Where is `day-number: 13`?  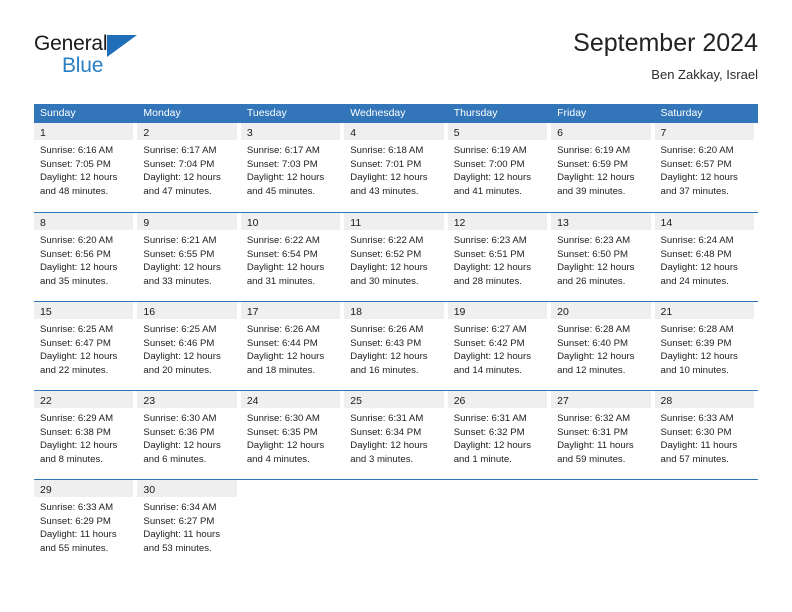
day-number: 13 is located at coordinates (563, 223).